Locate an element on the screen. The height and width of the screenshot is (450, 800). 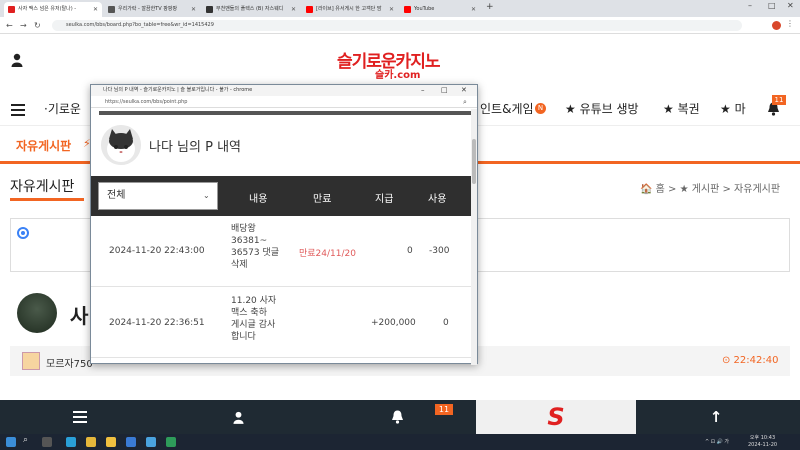
nav-item-more: ★ 마 is located at coordinates (733, 108).